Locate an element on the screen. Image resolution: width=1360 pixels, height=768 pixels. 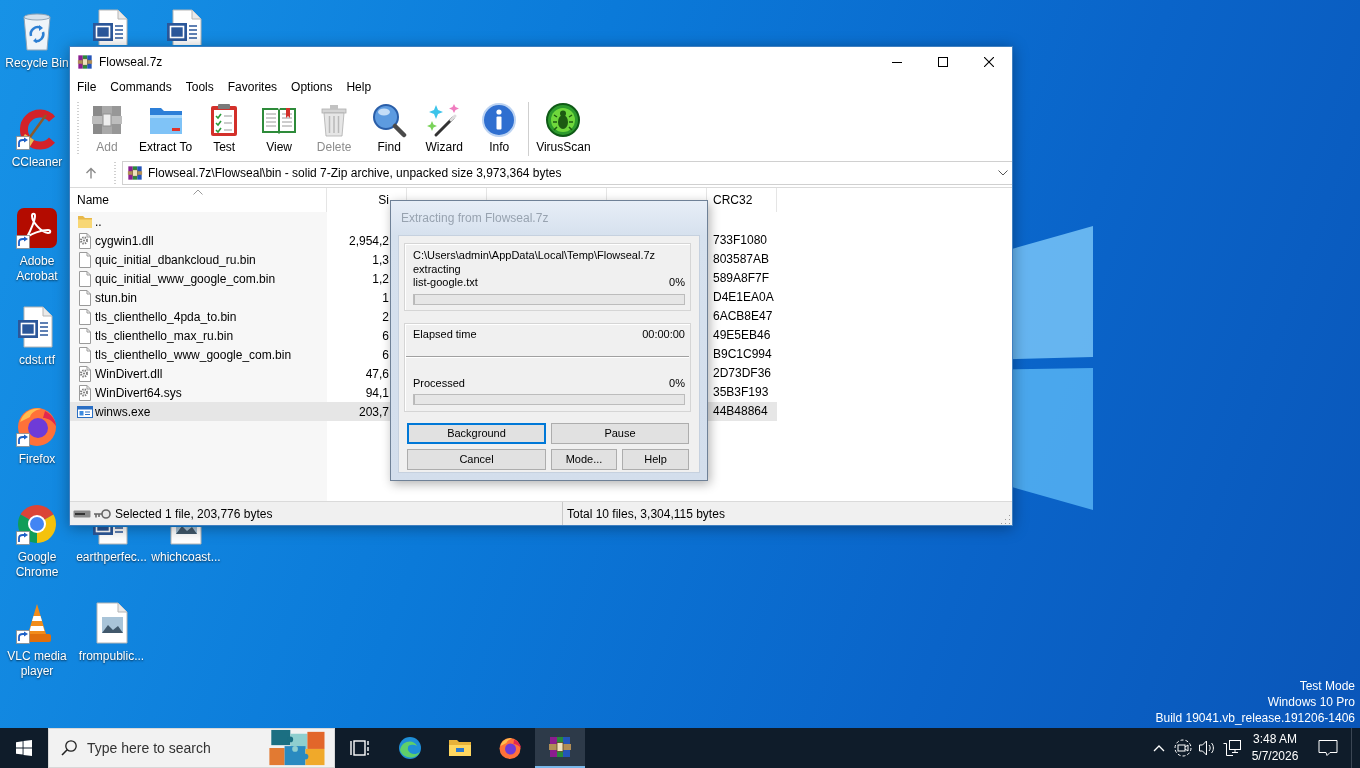
bug-icon is located at coordinates (563, 120).